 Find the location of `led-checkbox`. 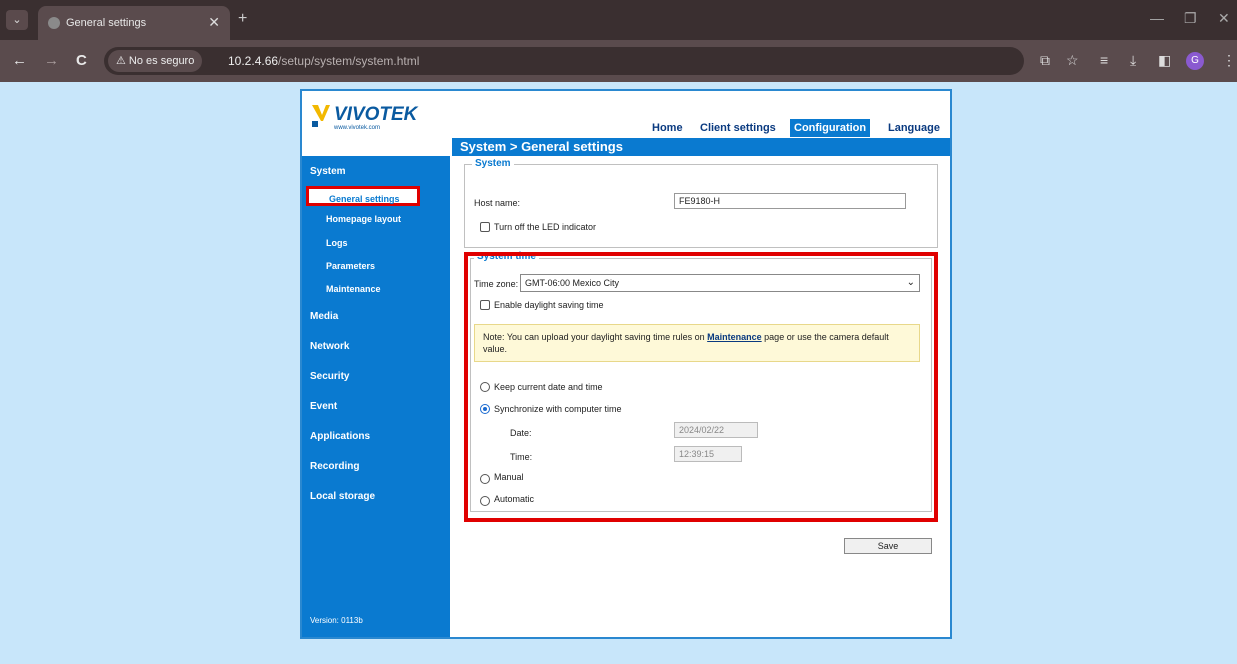

led-checkbox is located at coordinates (485, 227).